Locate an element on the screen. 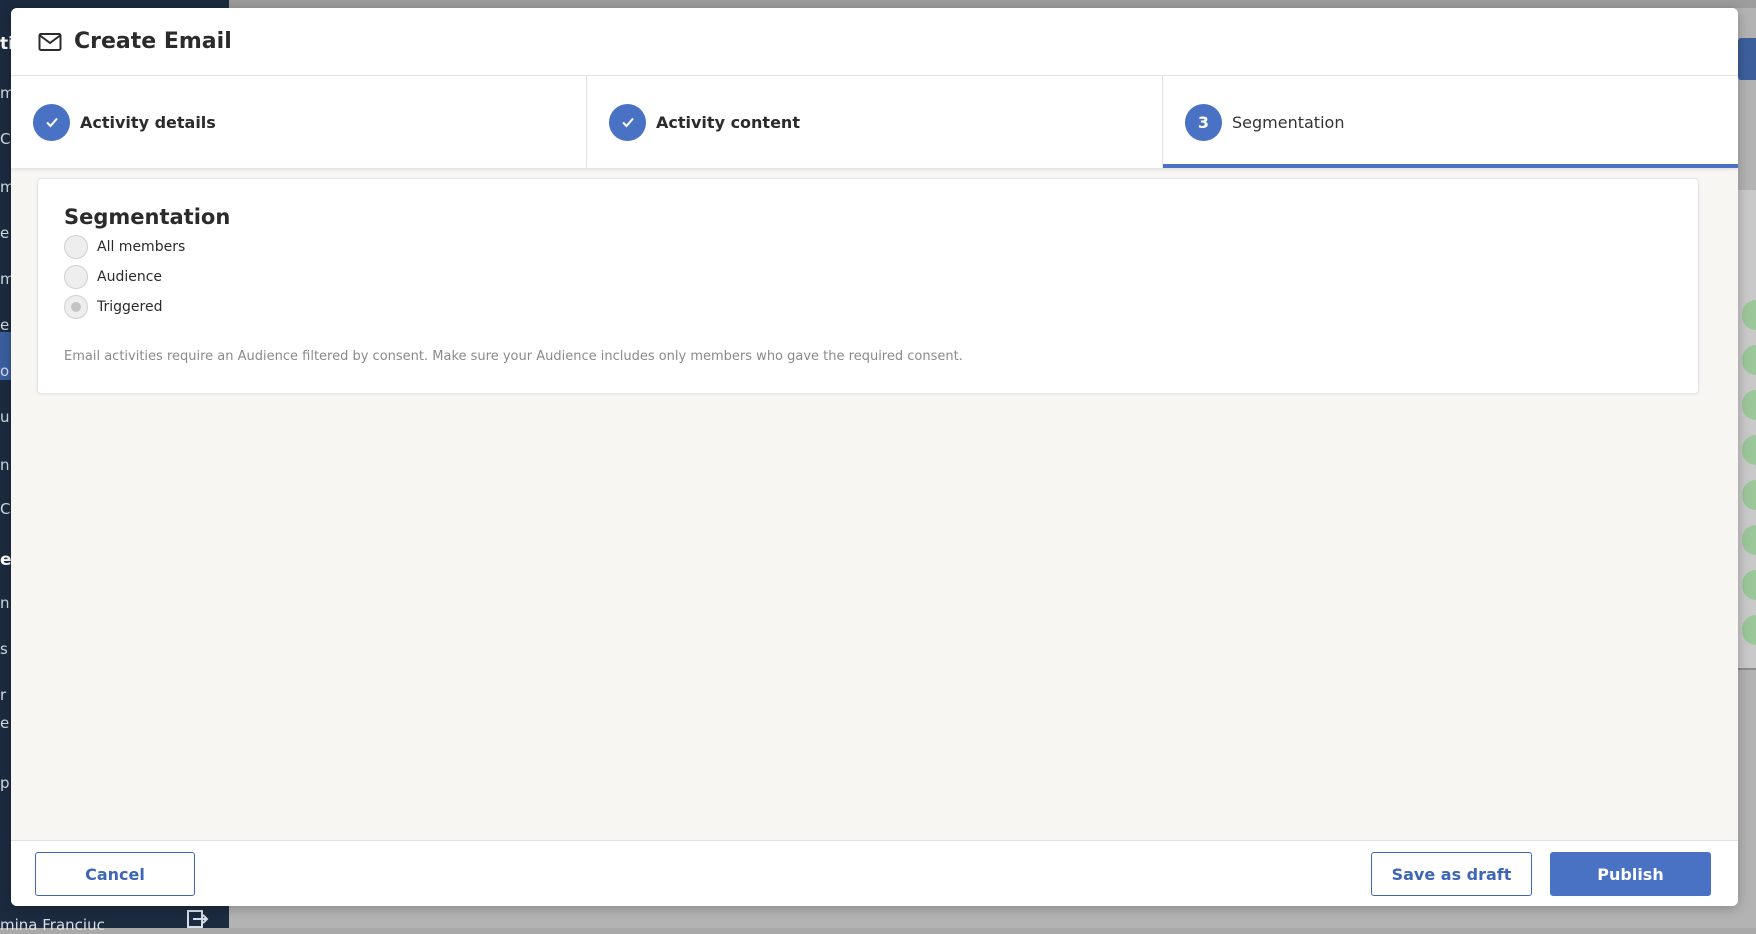  radio-option-audience: Audience is located at coordinates (113, 277).